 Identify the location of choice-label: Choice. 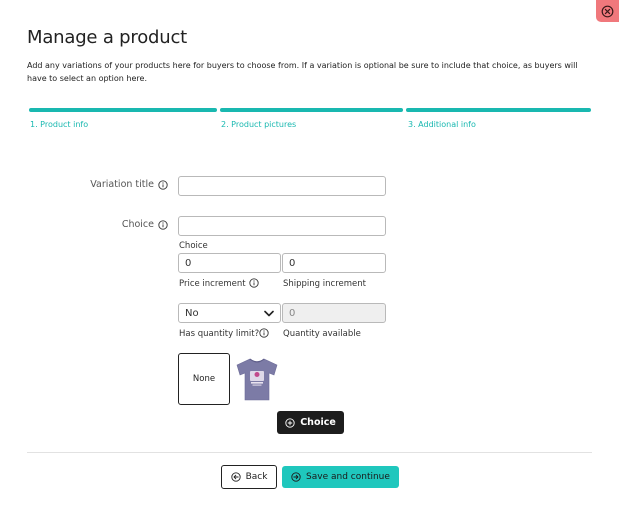
(137, 224).